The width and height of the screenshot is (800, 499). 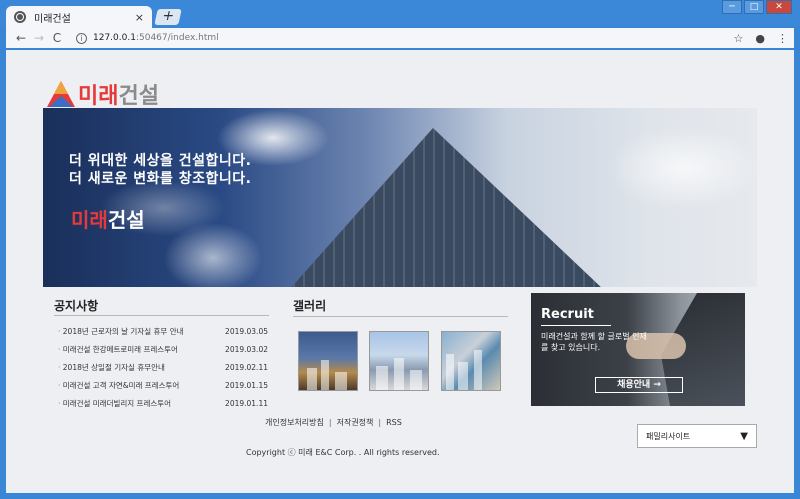 I want to click on reload-icon: C, so click(x=57, y=38).